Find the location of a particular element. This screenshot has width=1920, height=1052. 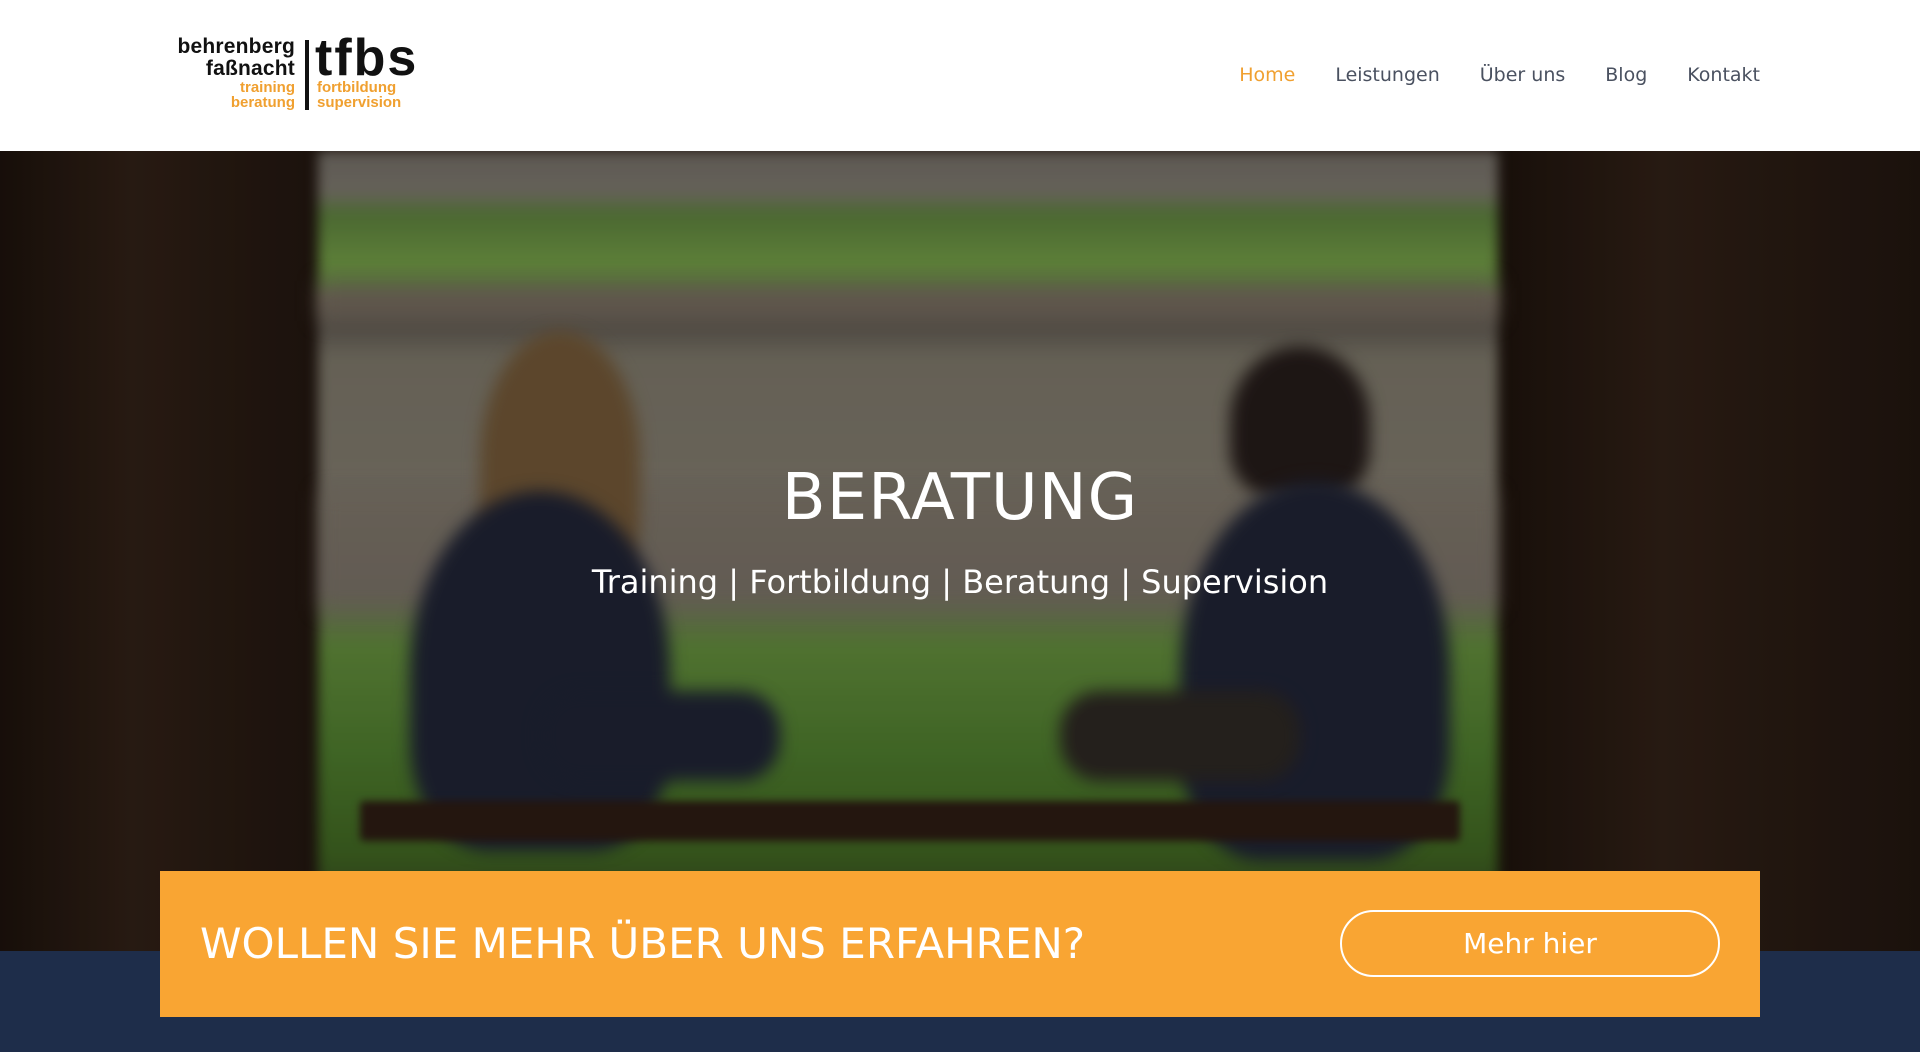

main-nav: Home Leistungen Über uns Blog Kontakt is located at coordinates (1479, 75).